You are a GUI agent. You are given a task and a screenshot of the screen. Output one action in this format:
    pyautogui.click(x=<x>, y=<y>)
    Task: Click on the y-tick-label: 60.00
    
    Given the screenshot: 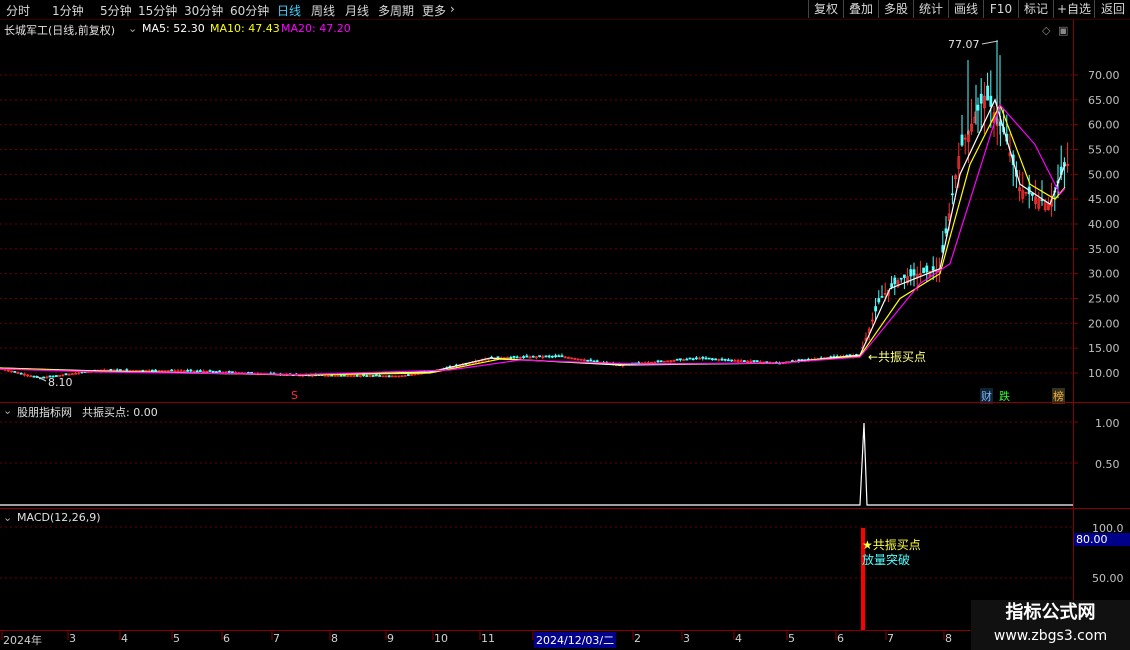 What is the action you would take?
    pyautogui.click(x=1104, y=125)
    